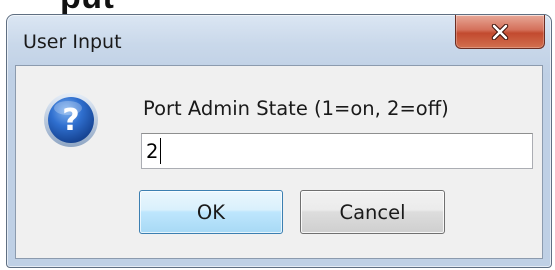 This screenshot has height=270, width=555. Describe the element at coordinates (296, 108) in the screenshot. I see `prompt-label: Port Admin State (1=on, 2=off)` at that location.